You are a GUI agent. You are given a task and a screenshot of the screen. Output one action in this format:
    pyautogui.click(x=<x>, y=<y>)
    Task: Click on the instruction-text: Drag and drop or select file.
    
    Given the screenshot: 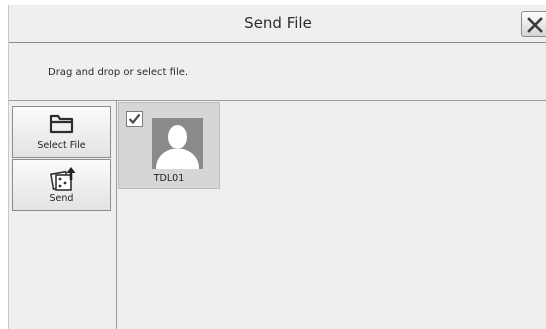 What is the action you would take?
    pyautogui.click(x=118, y=72)
    